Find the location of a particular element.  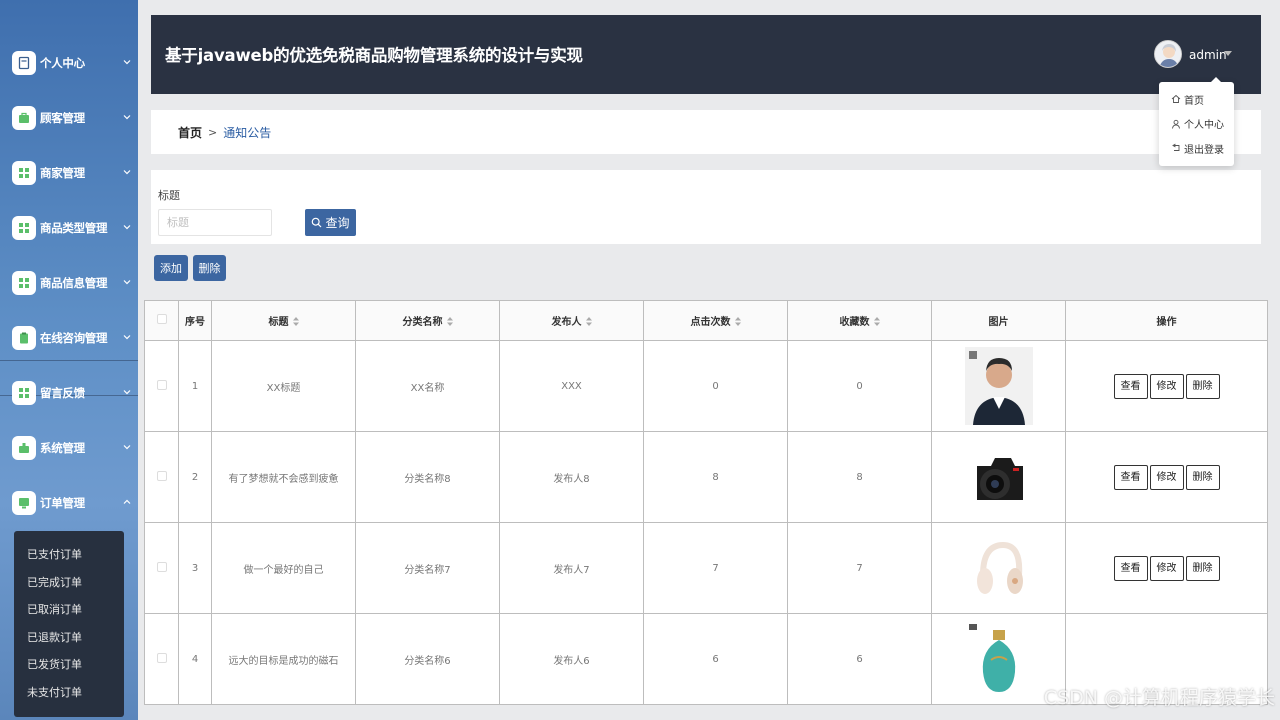

column-header-favorites: 收藏数 is located at coordinates (859, 320).